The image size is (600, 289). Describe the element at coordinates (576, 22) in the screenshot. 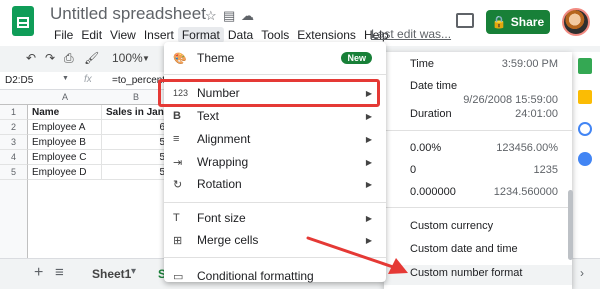

I see `avatar` at that location.